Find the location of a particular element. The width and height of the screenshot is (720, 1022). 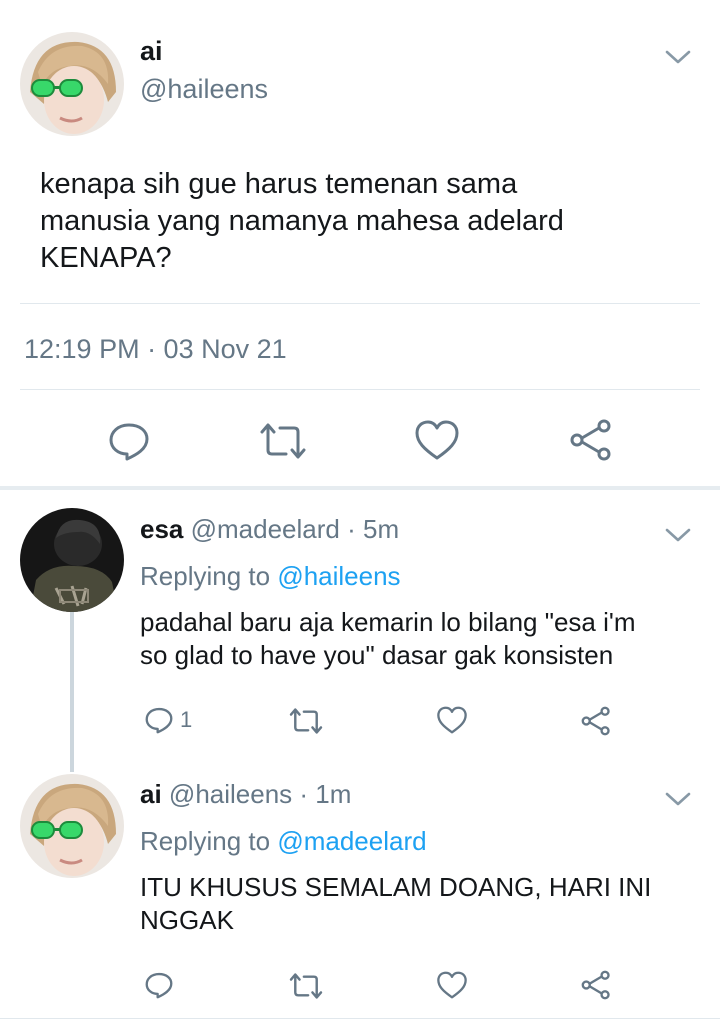

reply-text-line: so glad to have you" dasar gak konsisten is located at coordinates (377, 655).